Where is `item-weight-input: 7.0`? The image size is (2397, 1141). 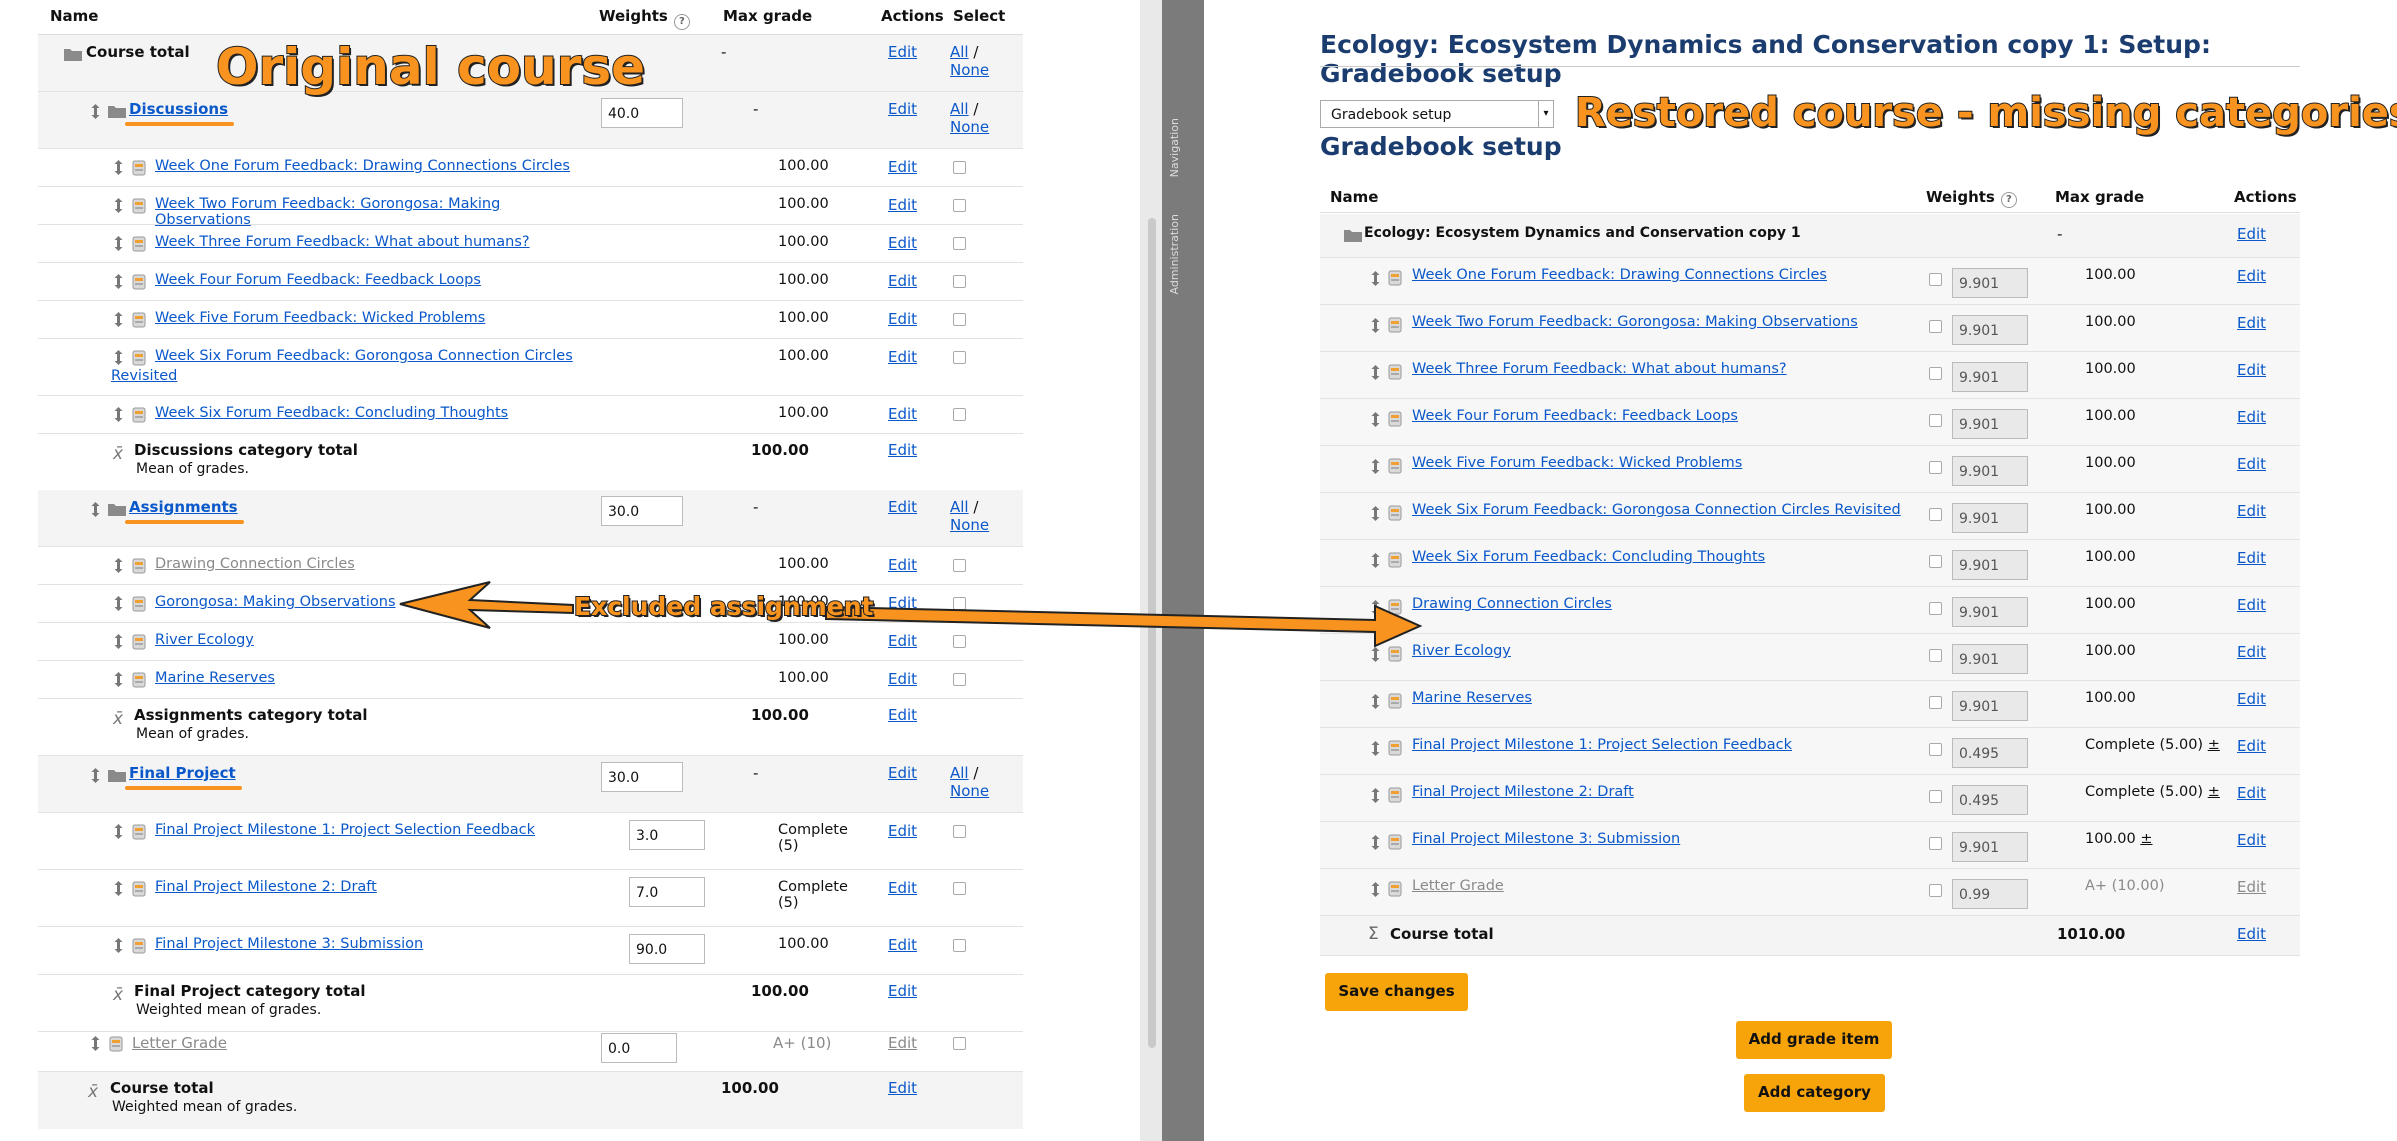
item-weight-input: 7.0 is located at coordinates (667, 892).